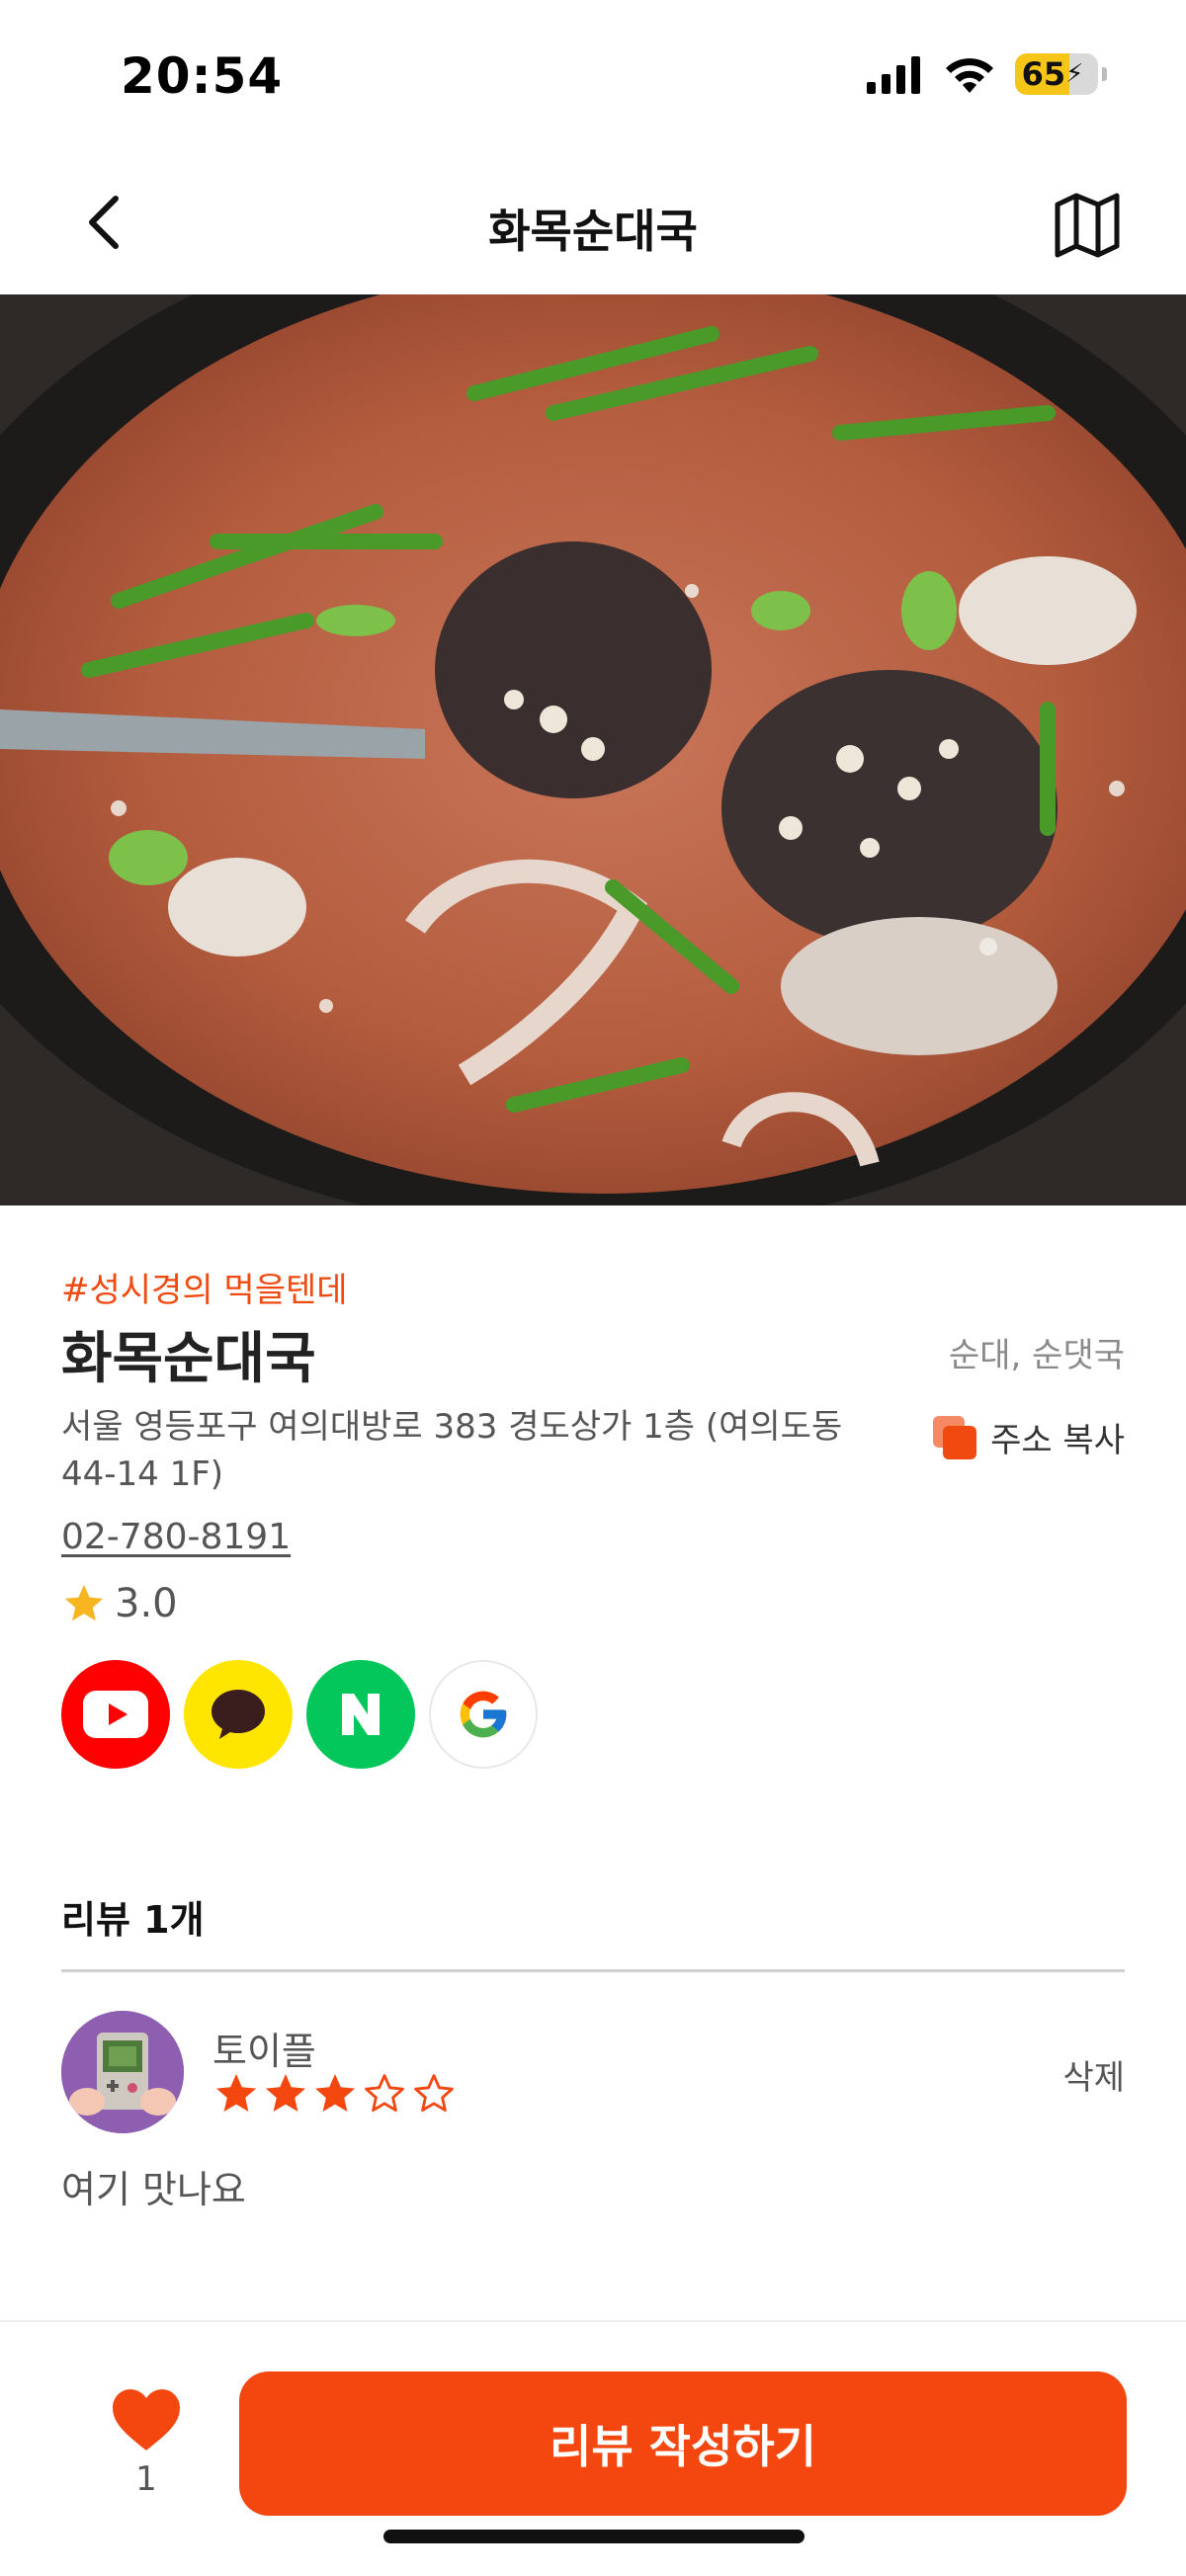 The height and width of the screenshot is (2576, 1186). I want to click on bottom-divider, so click(593, 2321).